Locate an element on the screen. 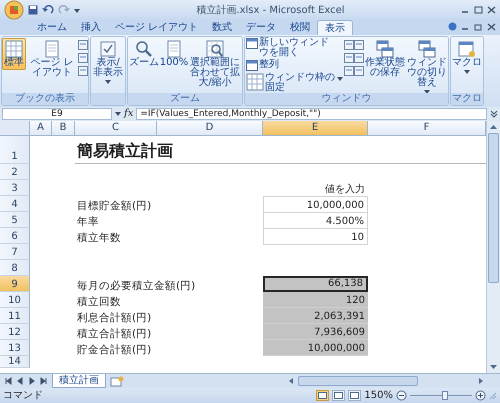 This screenshot has width=500, height=403. office-button-icon is located at coordinates (14, 10).